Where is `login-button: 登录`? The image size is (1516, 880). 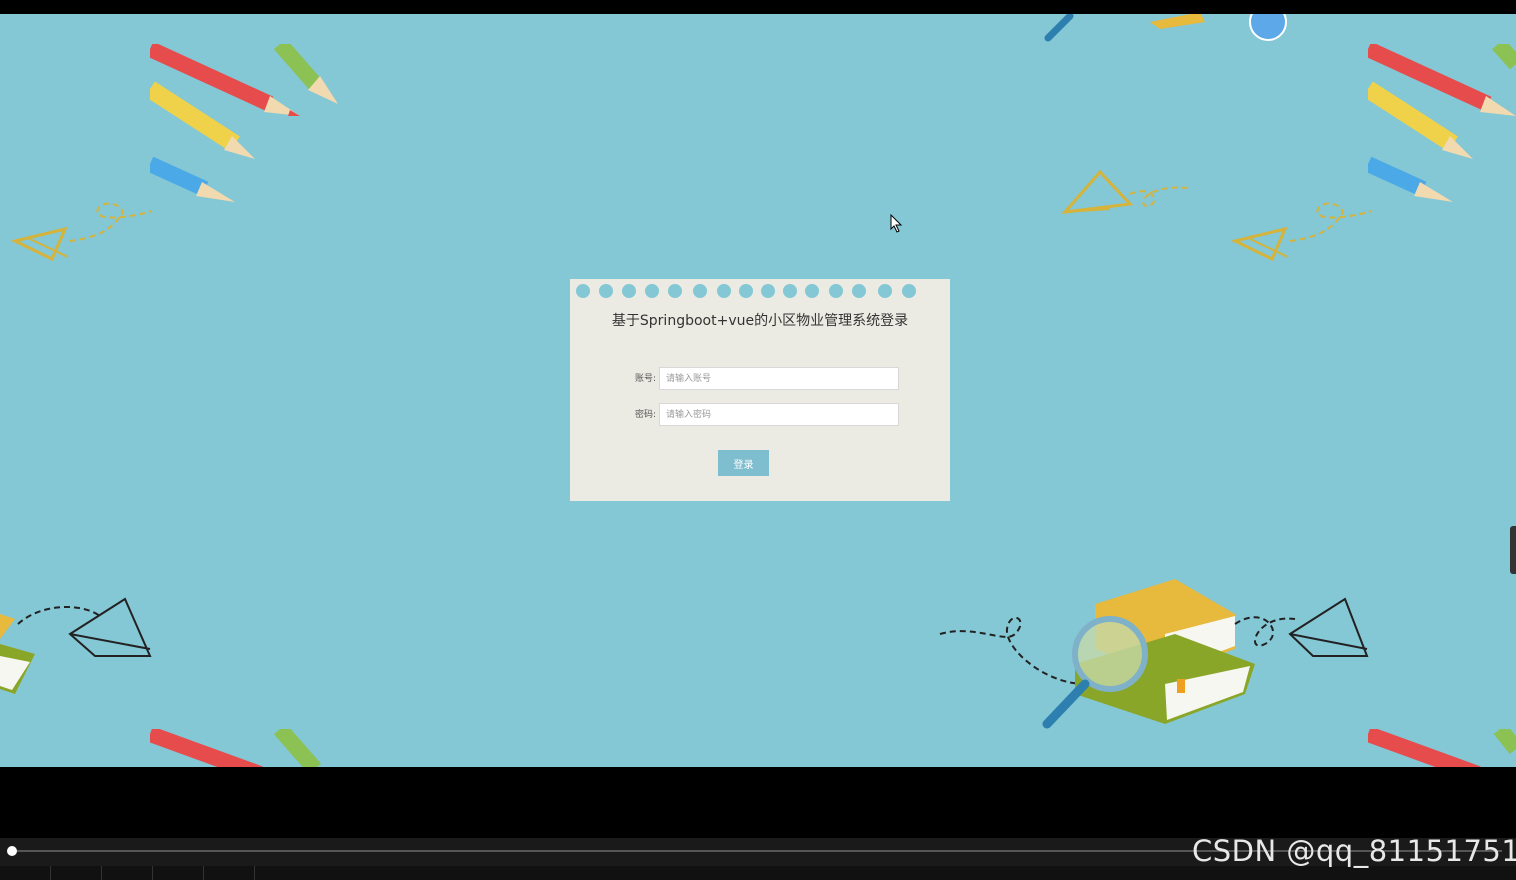 login-button: 登录 is located at coordinates (743, 463).